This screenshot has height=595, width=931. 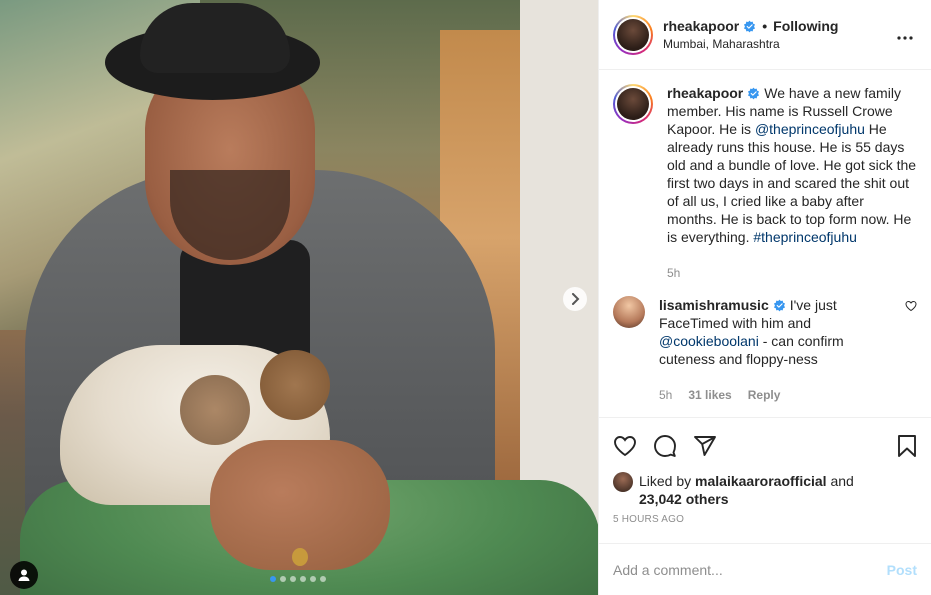 I want to click on heart-icon, so click(x=625, y=446).